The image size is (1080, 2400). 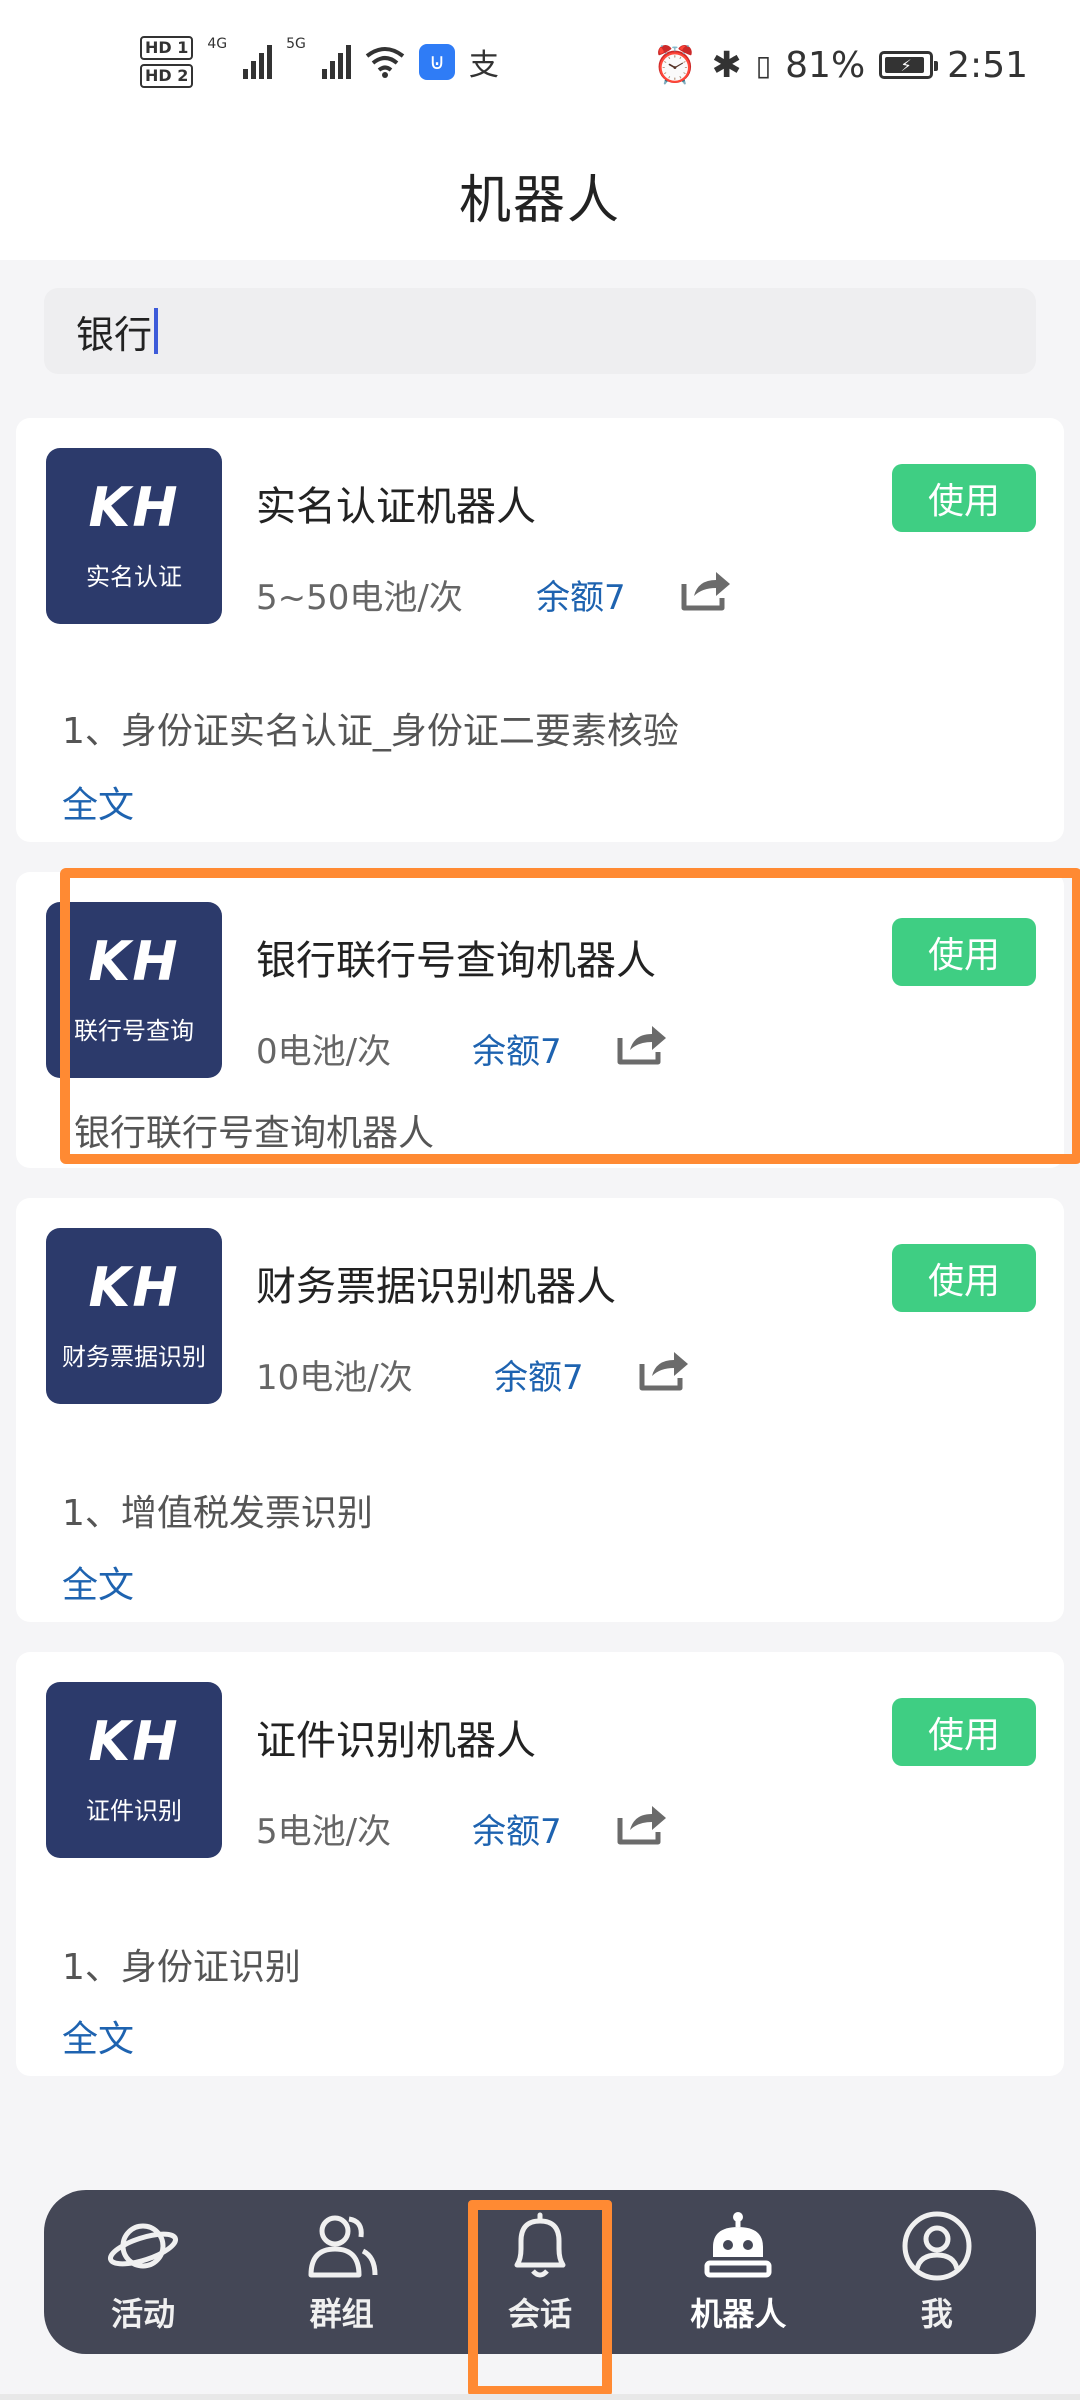 I want to click on app-badge-icon: ⊍, so click(x=436, y=62).